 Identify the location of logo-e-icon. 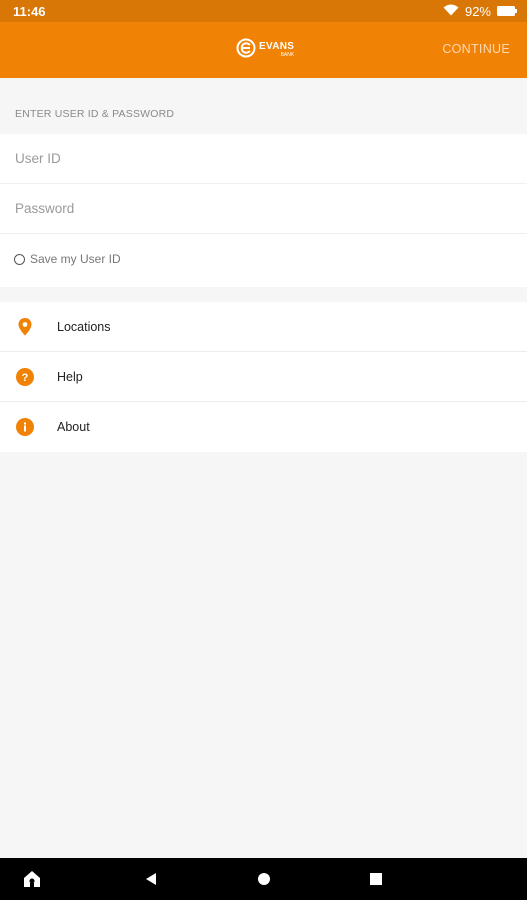
(246, 50).